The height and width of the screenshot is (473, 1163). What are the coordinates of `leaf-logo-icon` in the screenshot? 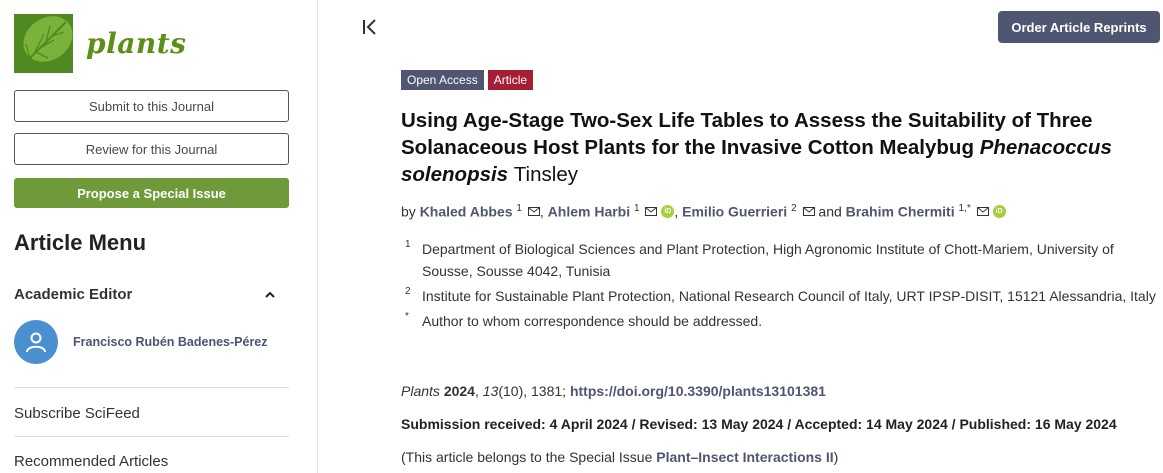 It's located at (43, 43).